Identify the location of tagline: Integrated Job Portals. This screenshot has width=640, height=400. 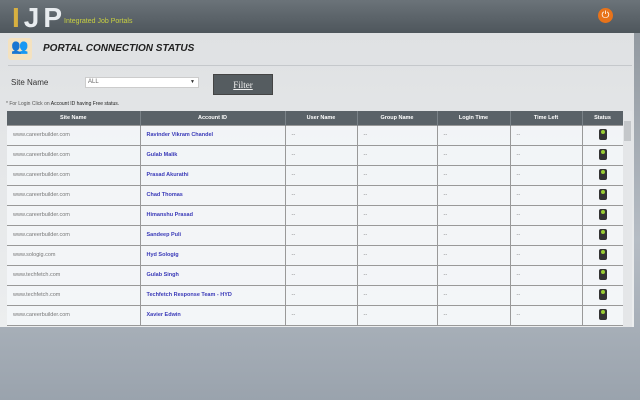
(98, 21).